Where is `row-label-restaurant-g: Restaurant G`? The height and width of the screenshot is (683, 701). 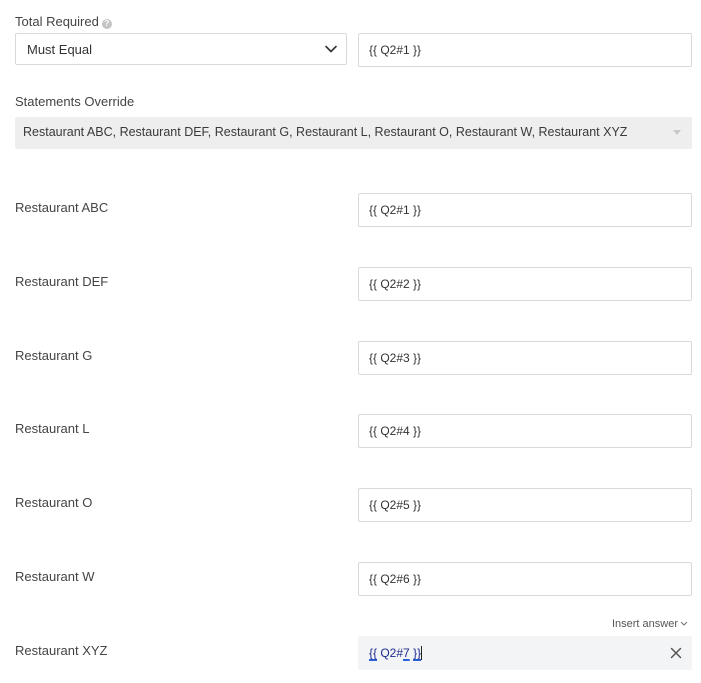 row-label-restaurant-g: Restaurant G is located at coordinates (54, 355).